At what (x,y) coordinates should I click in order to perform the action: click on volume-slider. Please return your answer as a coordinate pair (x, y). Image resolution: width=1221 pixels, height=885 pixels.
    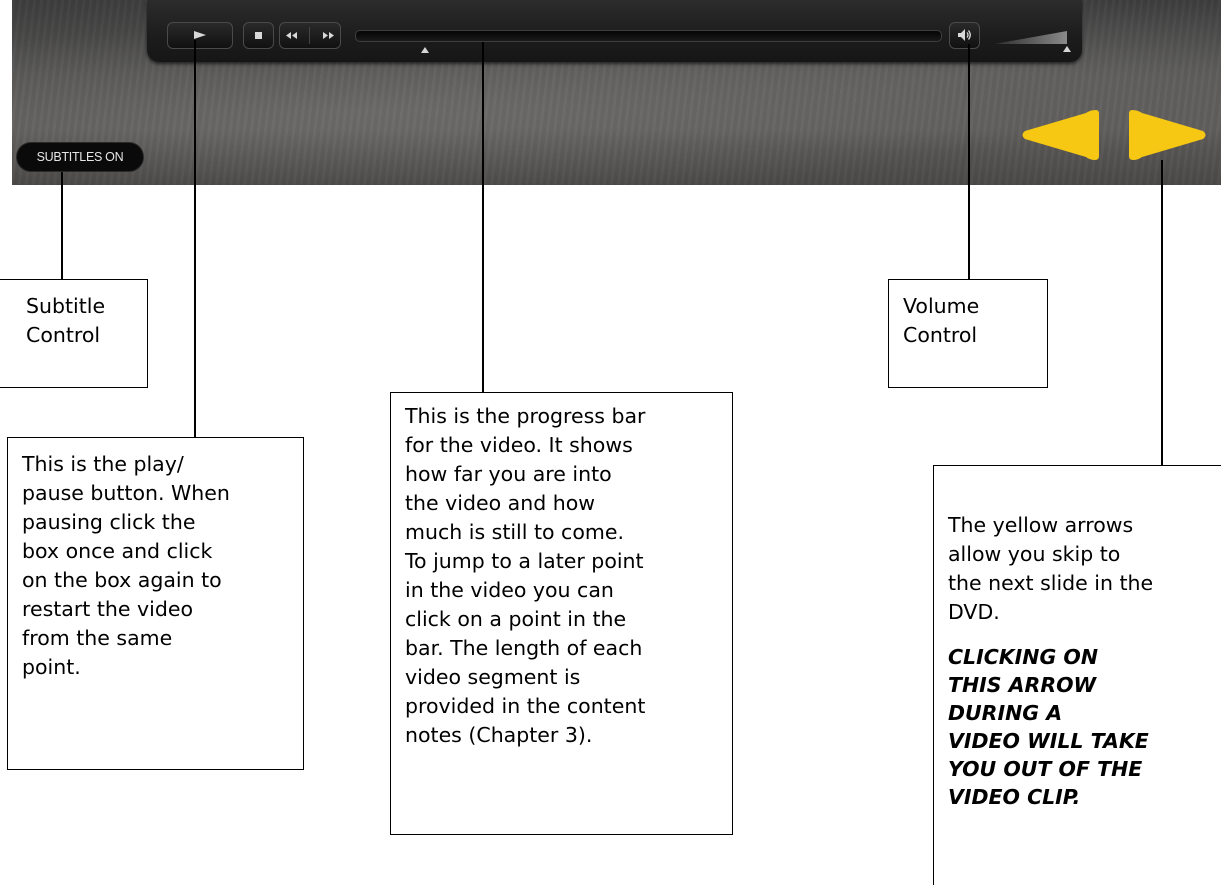
    Looking at the image, I should click on (1030, 37).